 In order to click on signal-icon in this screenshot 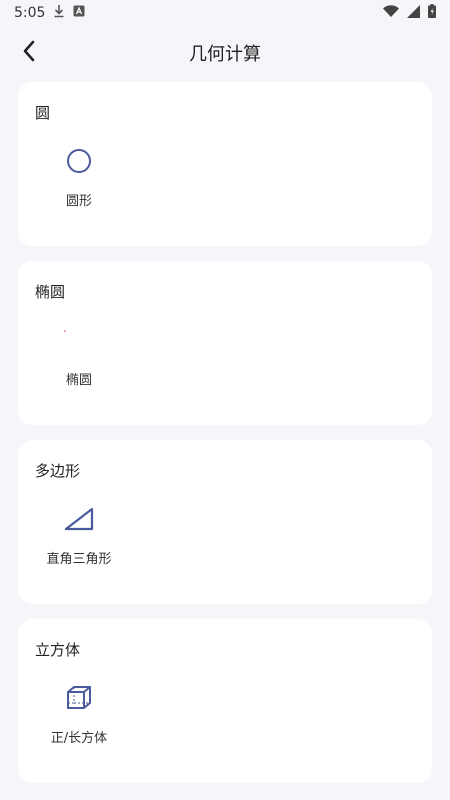, I will do `click(413, 13)`.